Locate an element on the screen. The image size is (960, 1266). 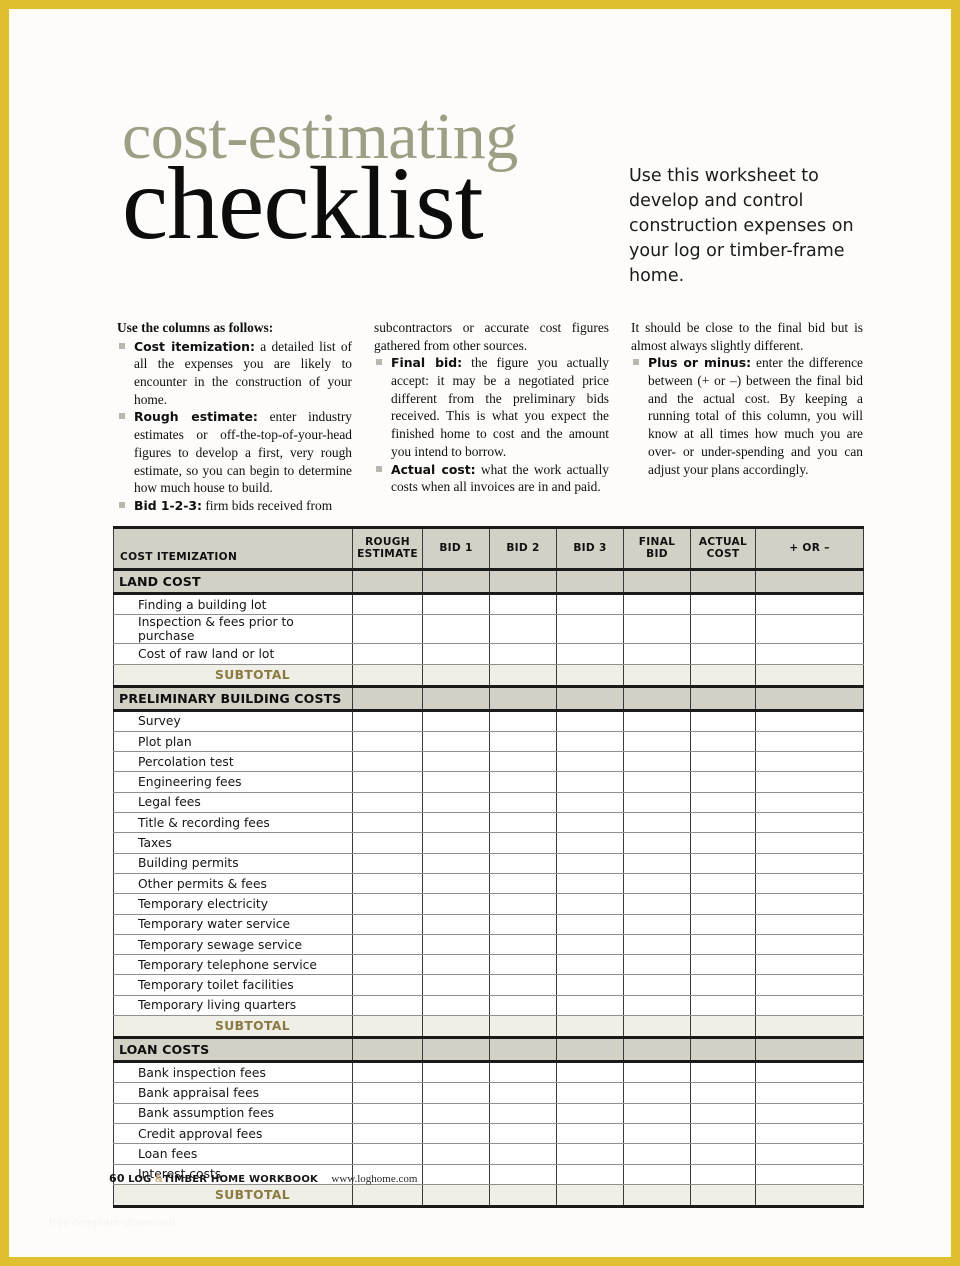
subtotal-cell-plusminus is located at coordinates (809, 1027).